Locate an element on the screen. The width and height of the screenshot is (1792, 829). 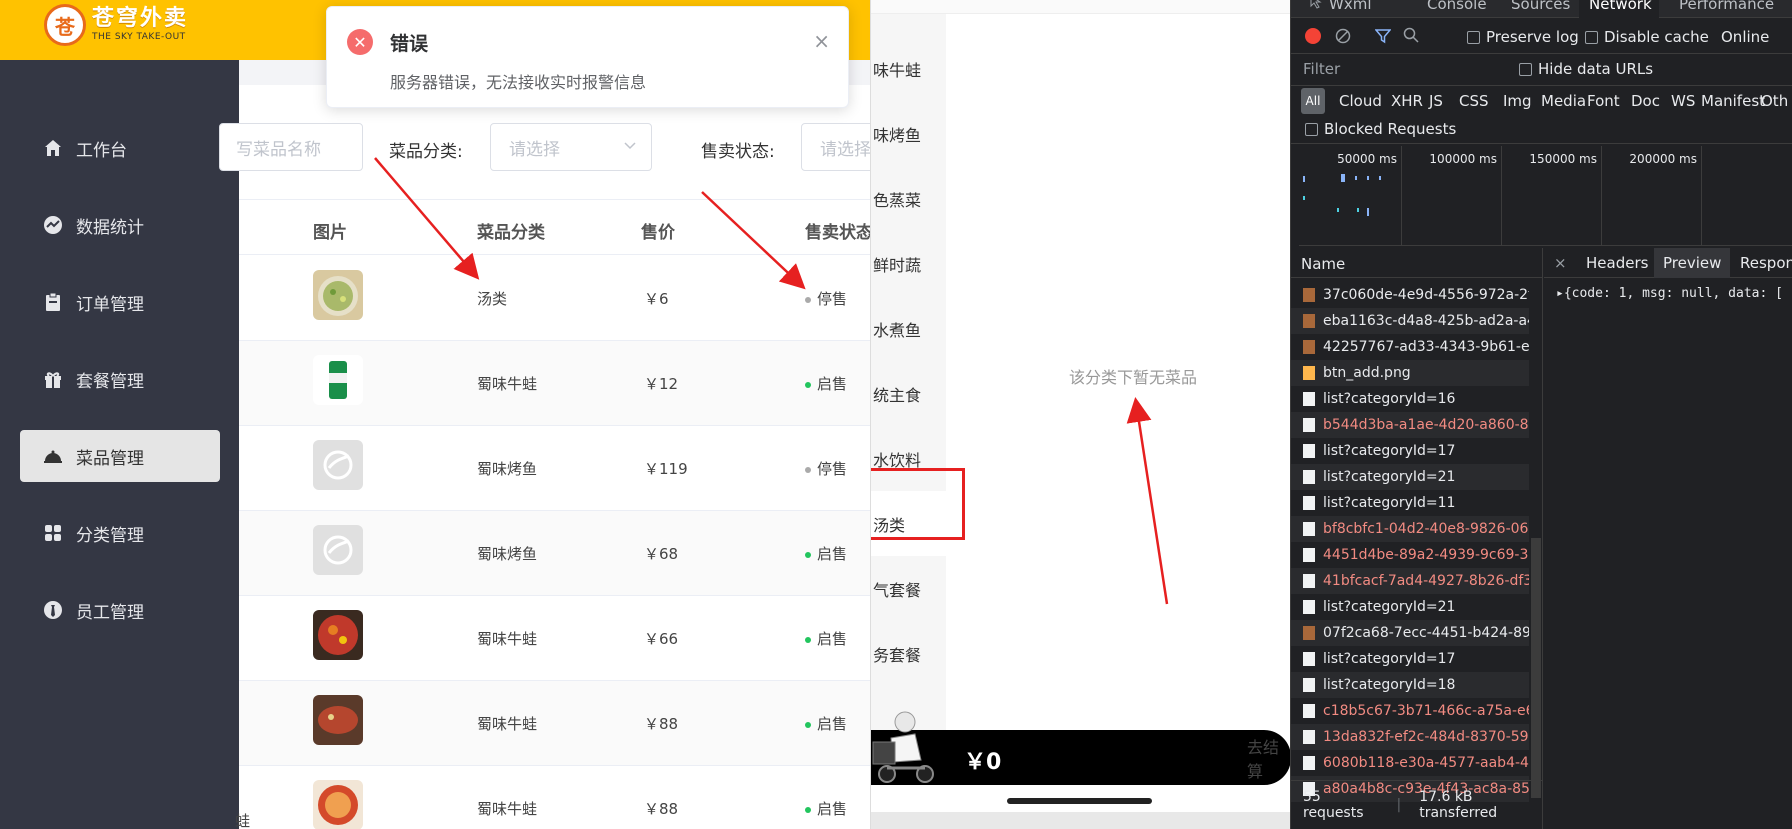
request-row: list?categoryId=18 is located at coordinates (1410, 685).